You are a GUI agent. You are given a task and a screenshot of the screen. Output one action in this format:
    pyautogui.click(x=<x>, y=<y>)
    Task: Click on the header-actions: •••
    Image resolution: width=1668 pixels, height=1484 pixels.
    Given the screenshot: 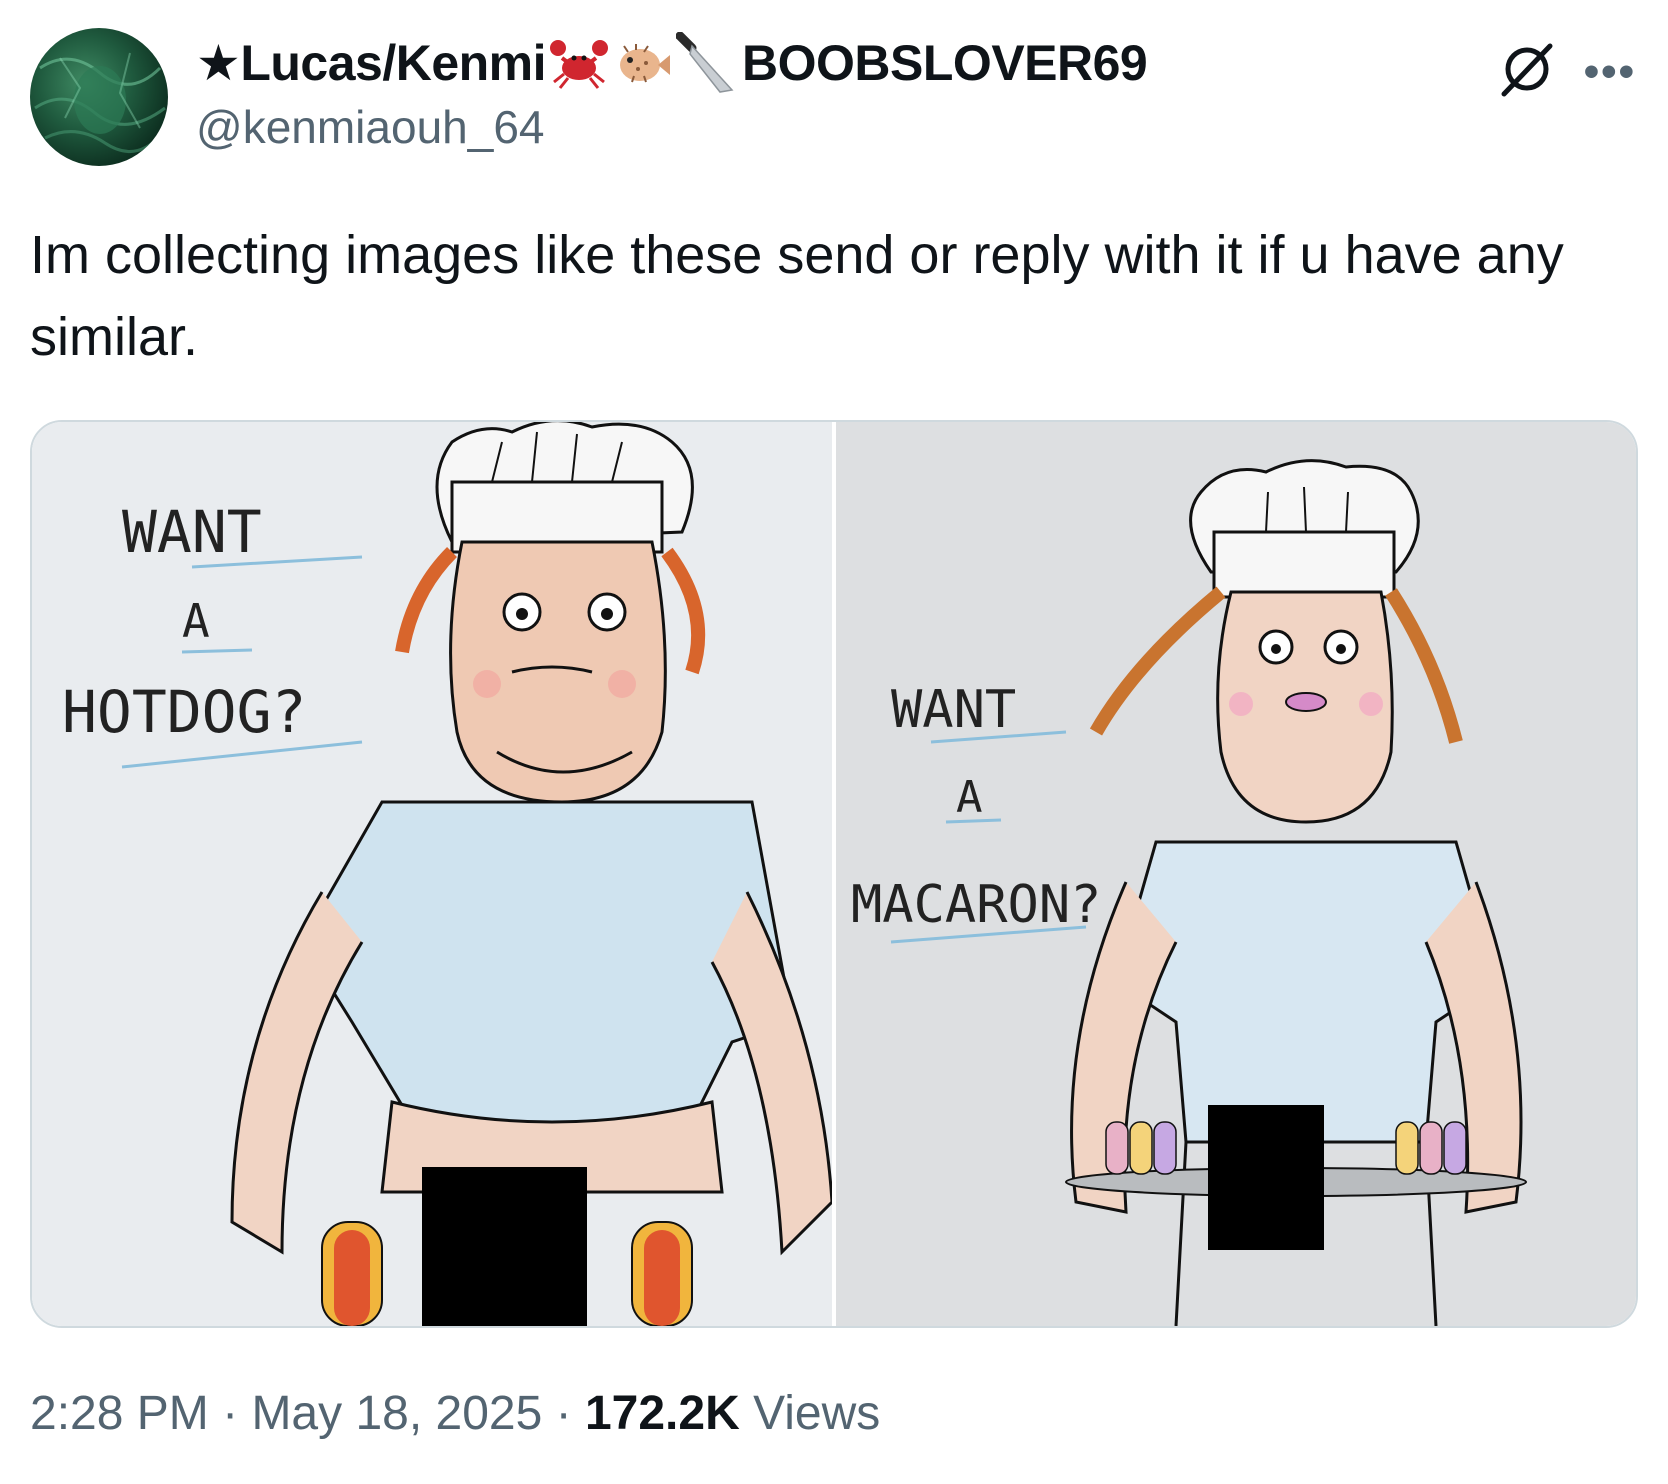 What is the action you would take?
    pyautogui.click(x=1567, y=71)
    